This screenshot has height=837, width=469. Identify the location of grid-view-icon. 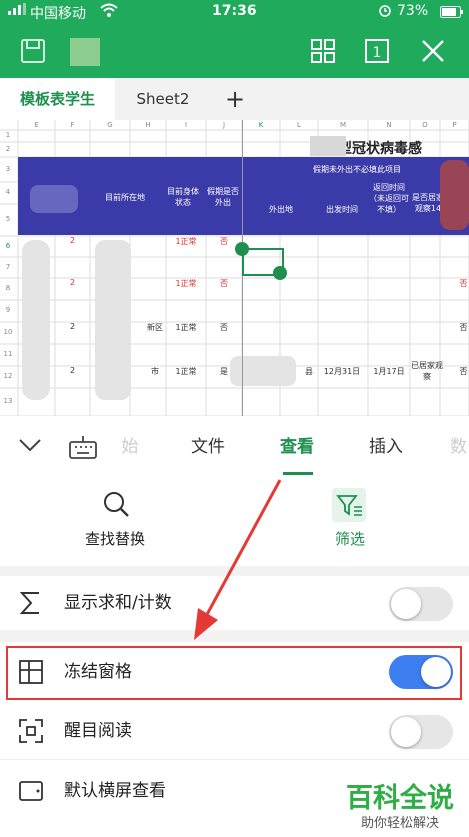
(323, 53).